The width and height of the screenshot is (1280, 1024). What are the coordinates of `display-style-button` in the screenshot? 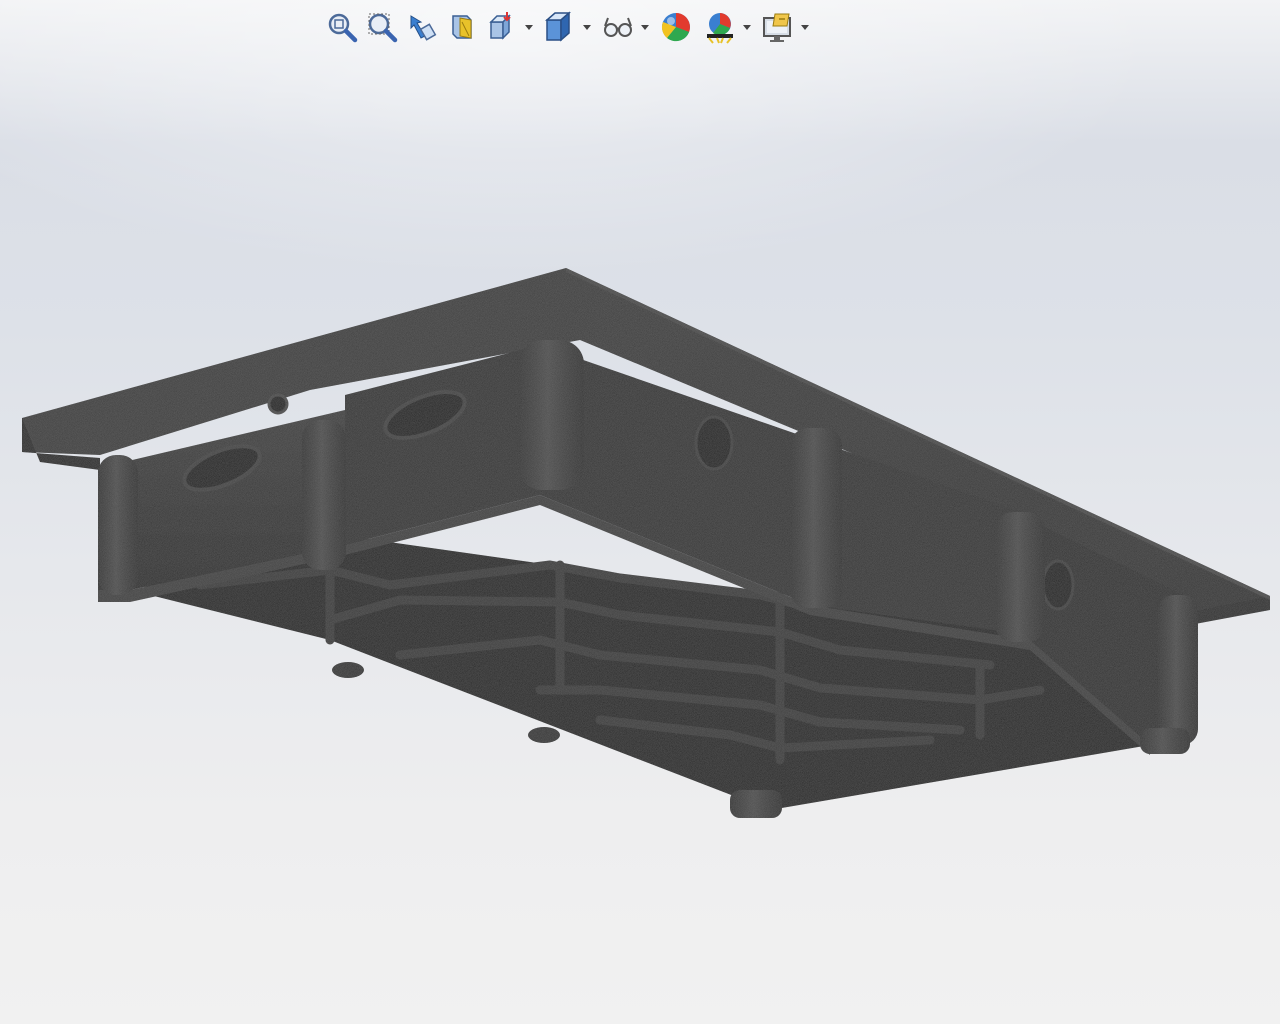 It's located at (560, 27).